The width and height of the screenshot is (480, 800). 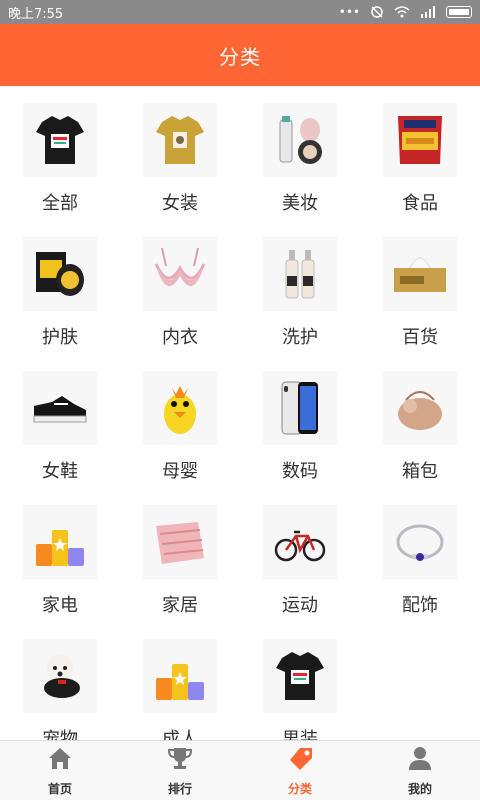 I want to click on category-label: 全部, so click(x=60, y=203).